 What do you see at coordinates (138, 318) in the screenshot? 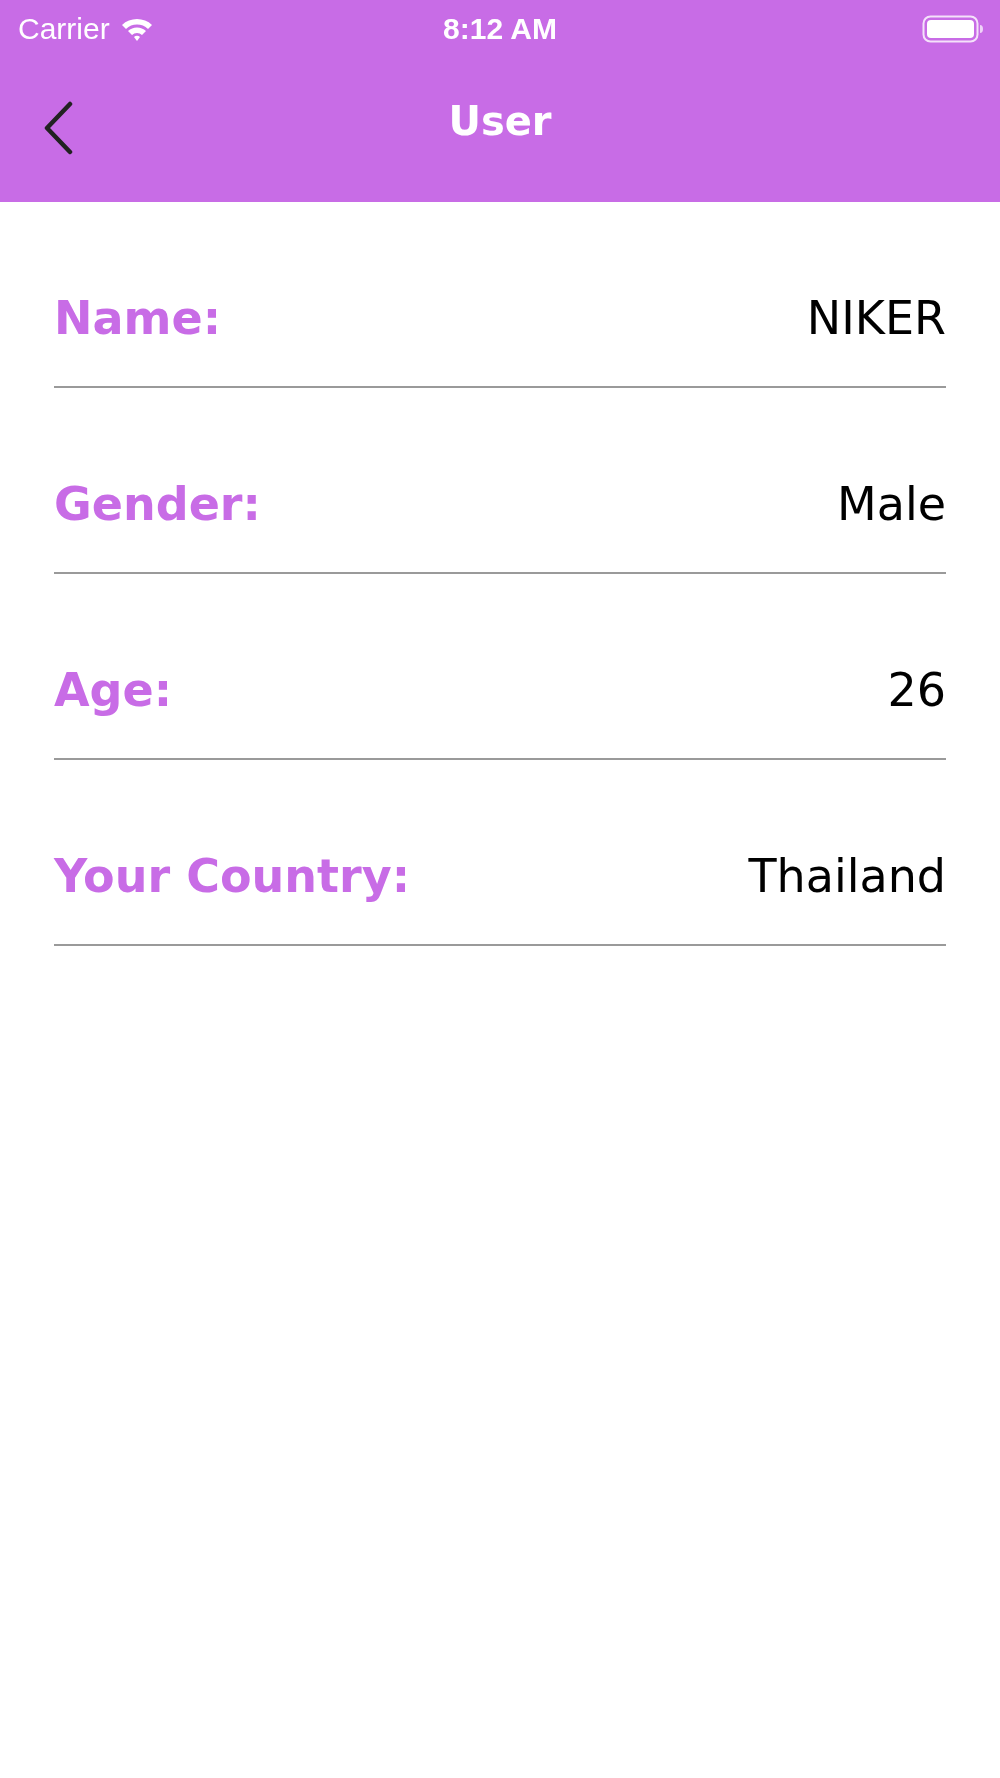
I see `field-label: Name:` at bounding box center [138, 318].